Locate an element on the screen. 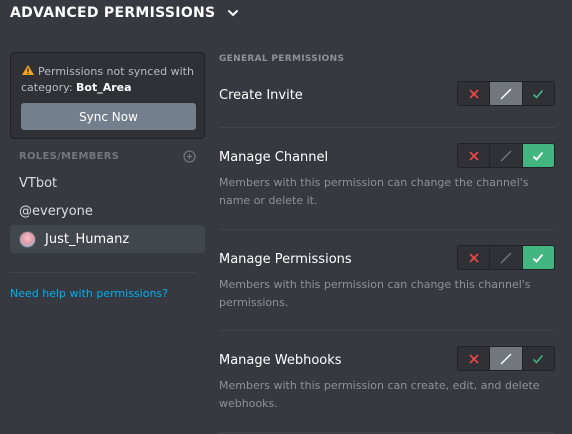 Image resolution: width=572 pixels, height=434 pixels. roles-members-header: ROLES/MEMBERS is located at coordinates (107, 156).